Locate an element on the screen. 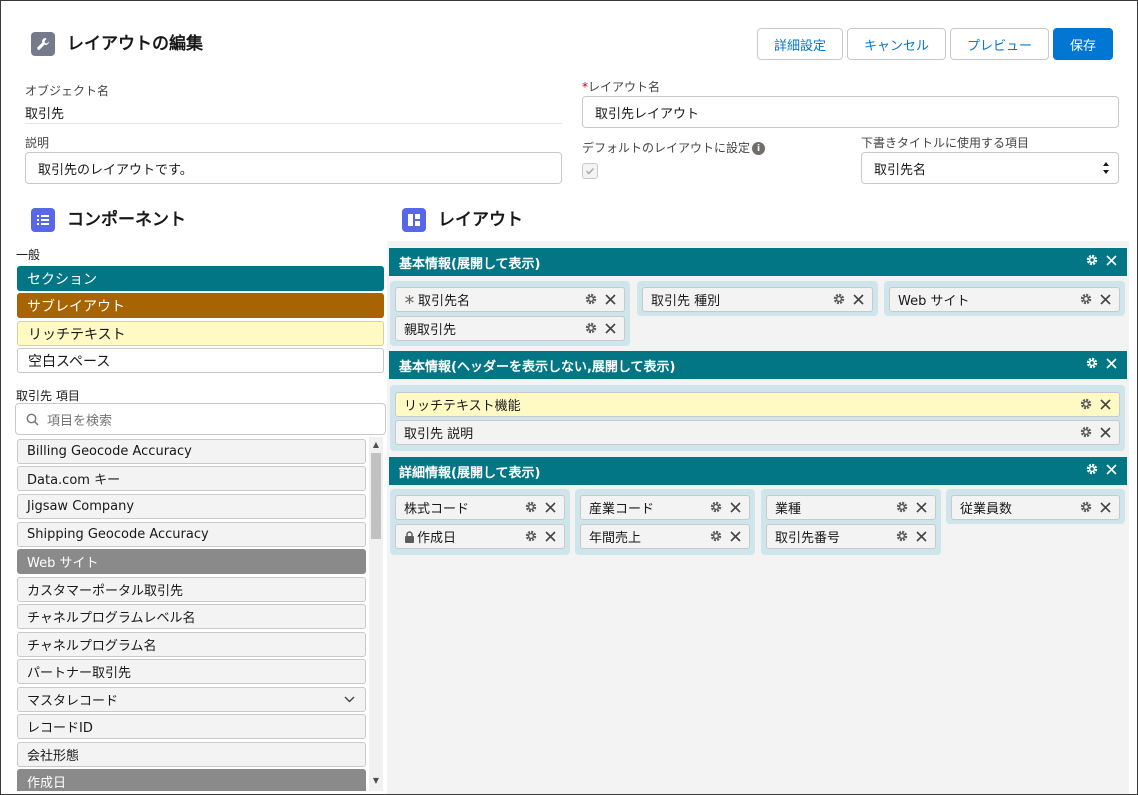 Image resolution: width=1138 pixels, height=795 pixels. info-icon: i is located at coordinates (759, 148).